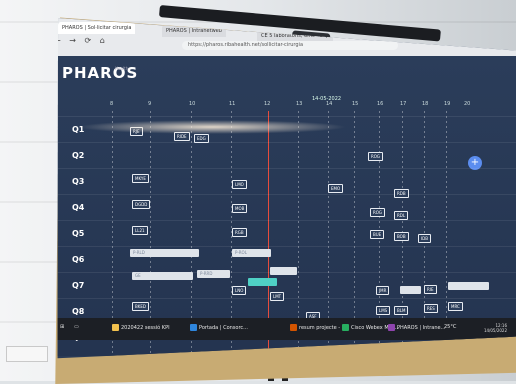 The image size is (516, 384). I want to click on hour-label: 10, so click(192, 104).